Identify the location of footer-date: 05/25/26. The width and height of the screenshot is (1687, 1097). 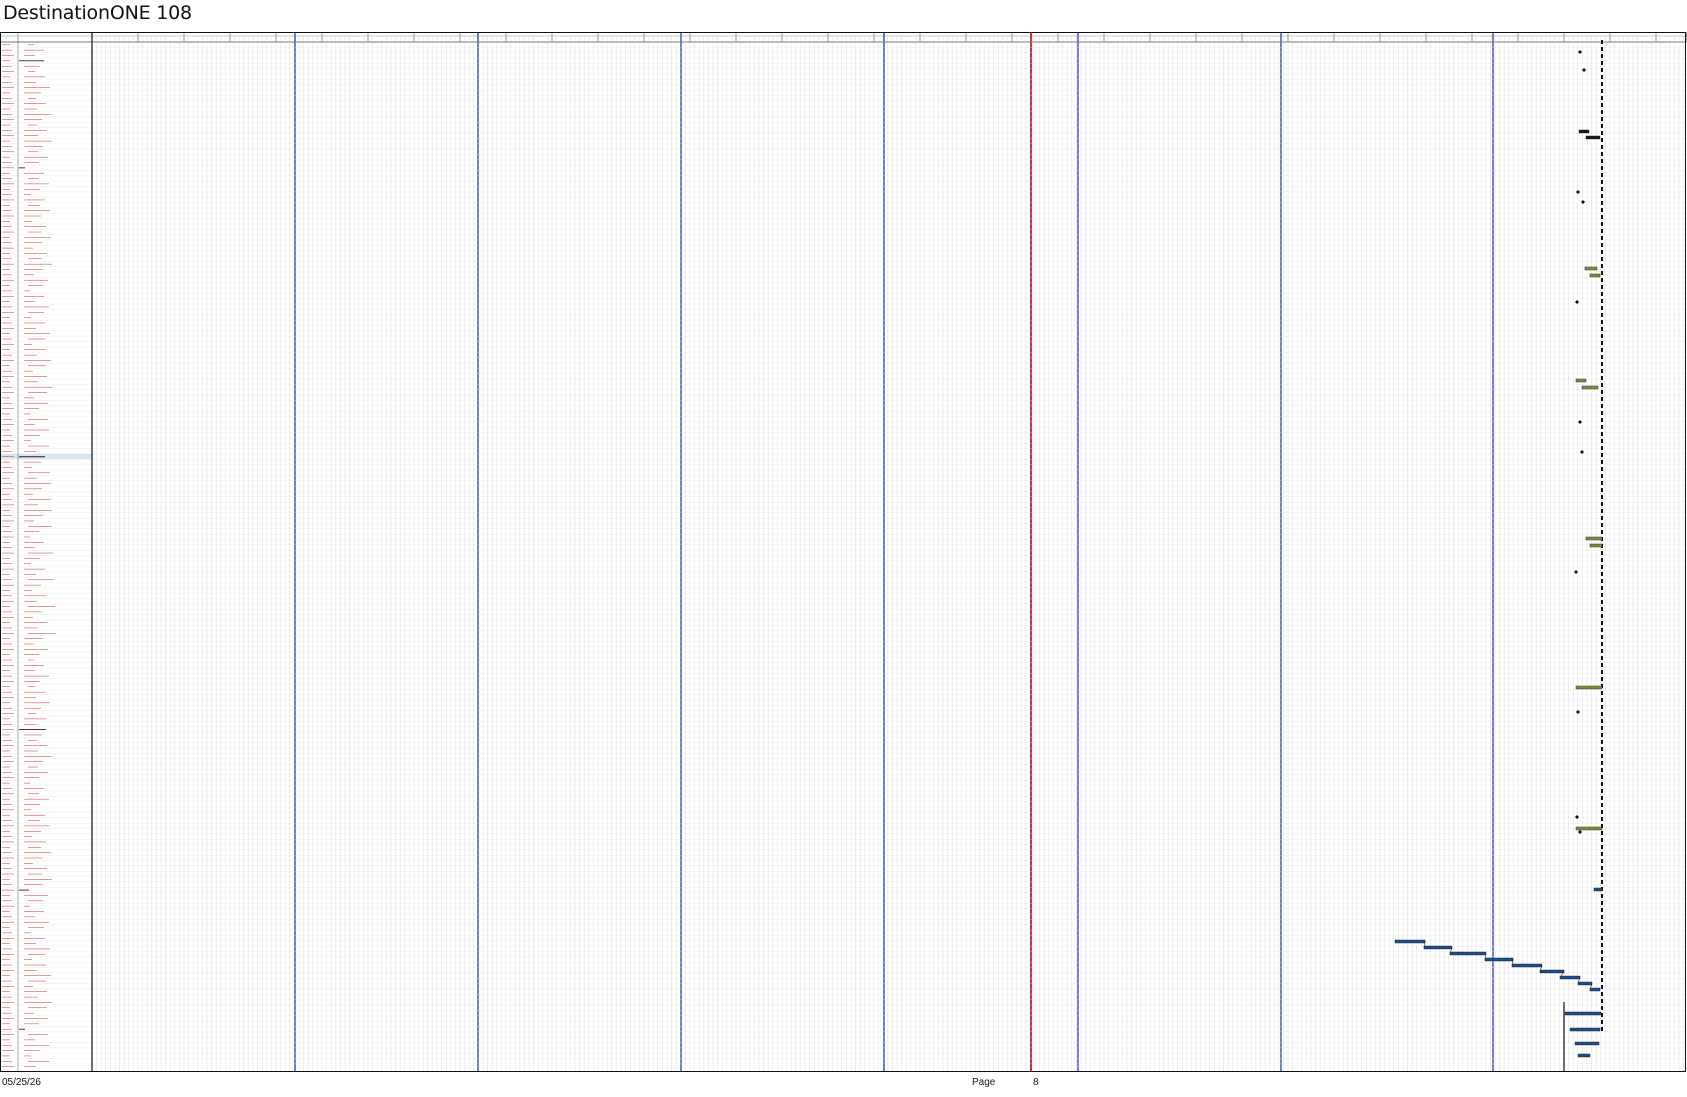
(21, 1082).